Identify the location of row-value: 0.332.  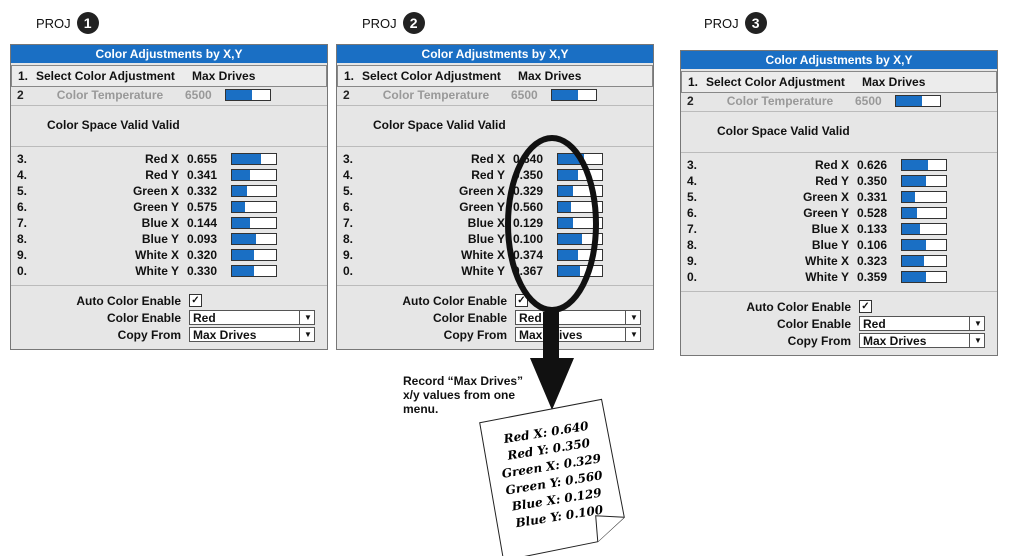
(202, 191).